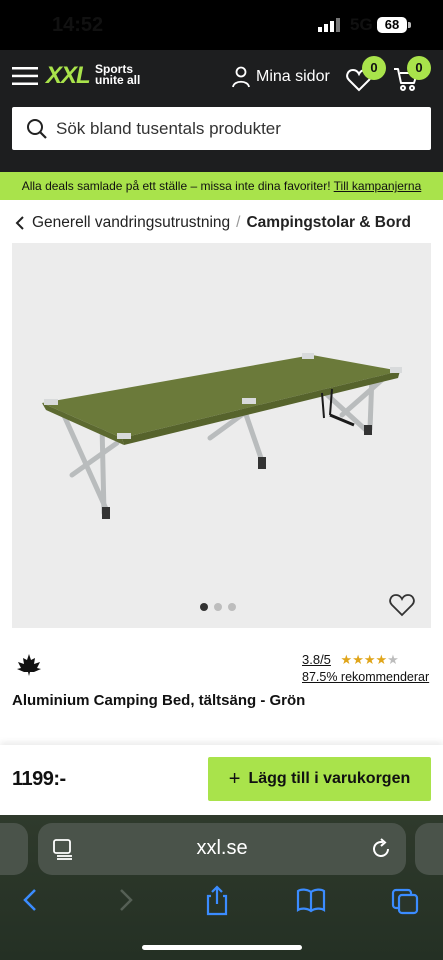 The width and height of the screenshot is (443, 960). What do you see at coordinates (222, 848) in the screenshot?
I see `url-text: xxl.se` at bounding box center [222, 848].